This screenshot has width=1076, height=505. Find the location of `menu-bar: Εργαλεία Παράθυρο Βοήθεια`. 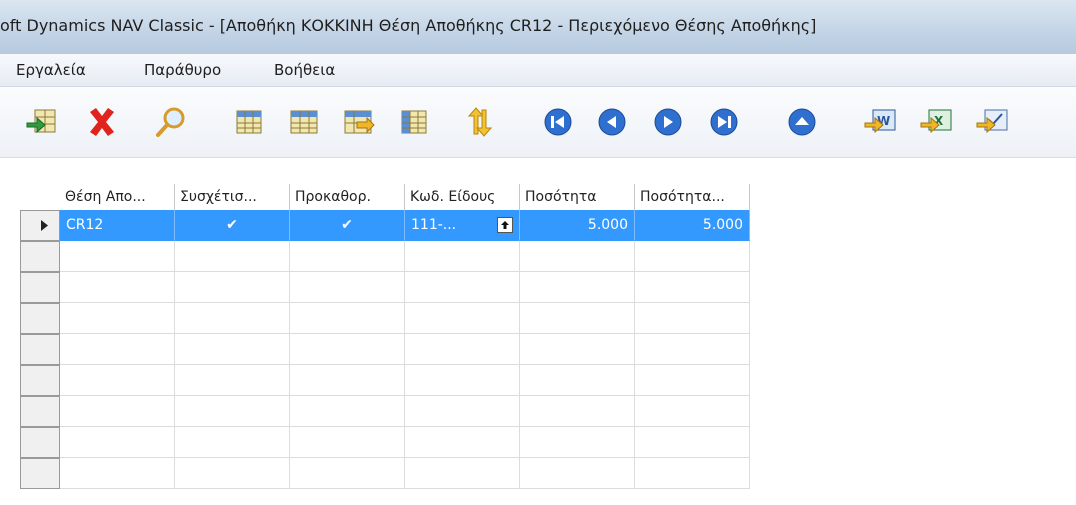

menu-bar: Εργαλεία Παράθυρο Βοήθεια is located at coordinates (538, 70).